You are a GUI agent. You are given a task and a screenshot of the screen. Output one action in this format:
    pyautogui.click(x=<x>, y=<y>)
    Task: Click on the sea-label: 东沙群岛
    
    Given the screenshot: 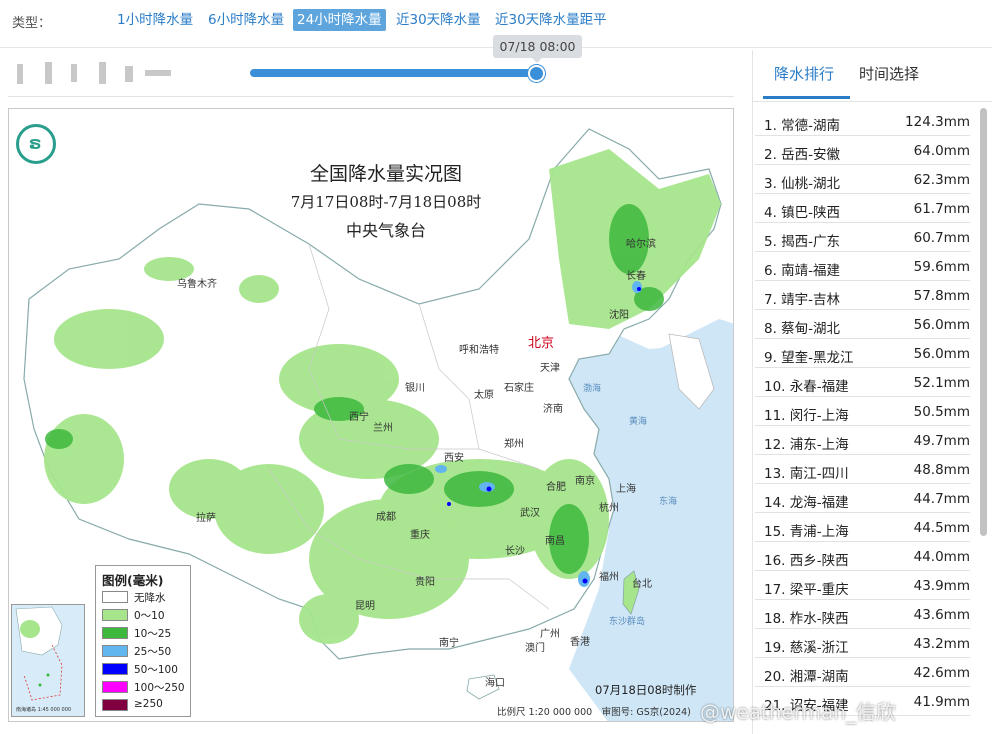 What is the action you would take?
    pyautogui.click(x=627, y=622)
    